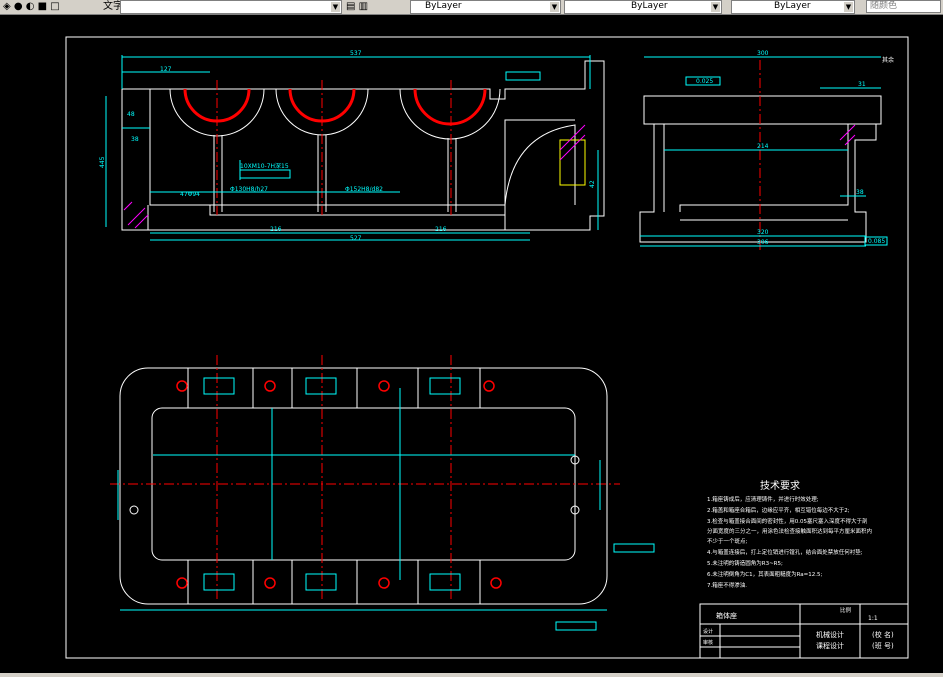 The image size is (943, 677). I want to click on tech-item-3: 3.检查与箱盖接合面间的密封性，用0.05塞尺塞入深度不得大于剖, so click(787, 521).